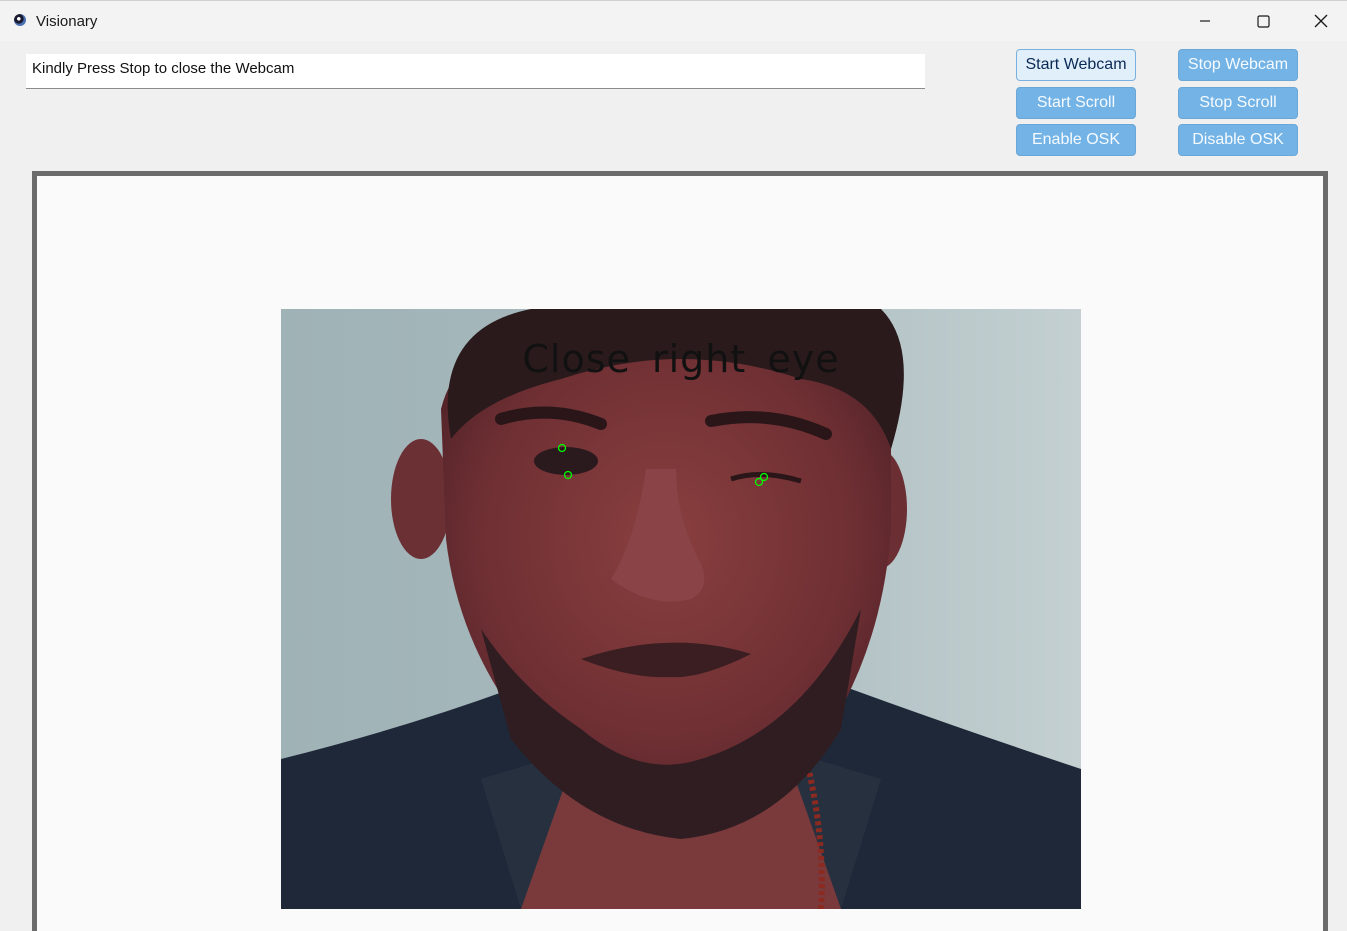  I want to click on close-button, so click(1319, 21).